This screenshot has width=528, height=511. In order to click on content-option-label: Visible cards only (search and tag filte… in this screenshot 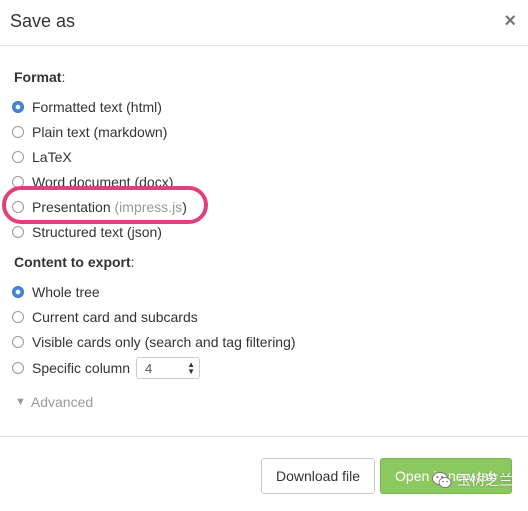, I will do `click(164, 342)`.